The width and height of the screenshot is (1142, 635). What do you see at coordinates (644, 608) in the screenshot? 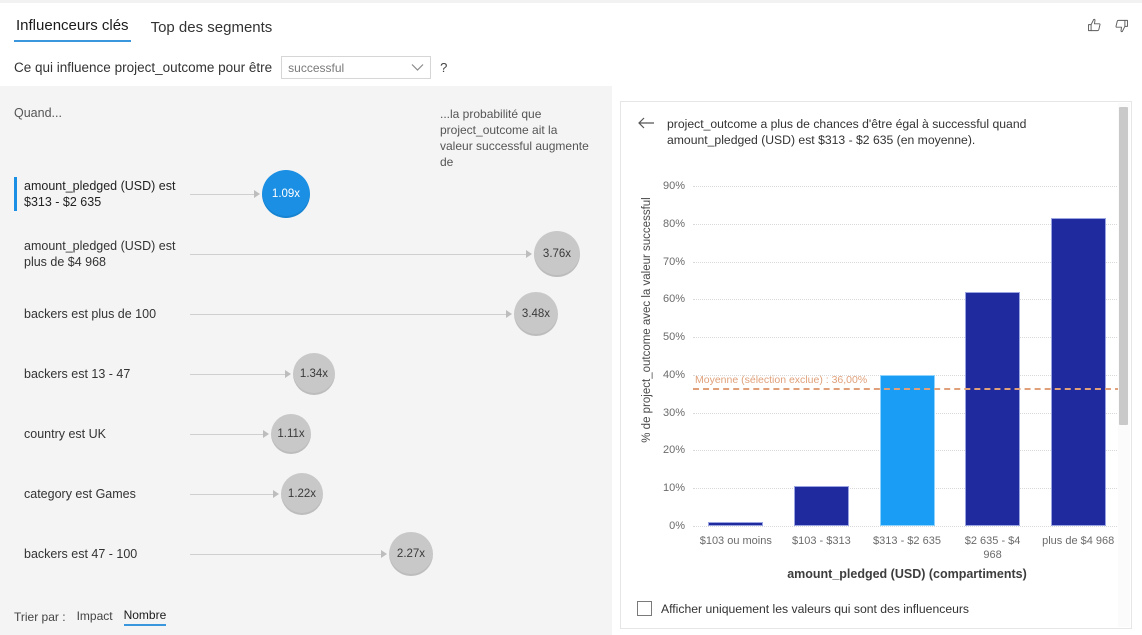
I see `influencers-only-checkbox` at bounding box center [644, 608].